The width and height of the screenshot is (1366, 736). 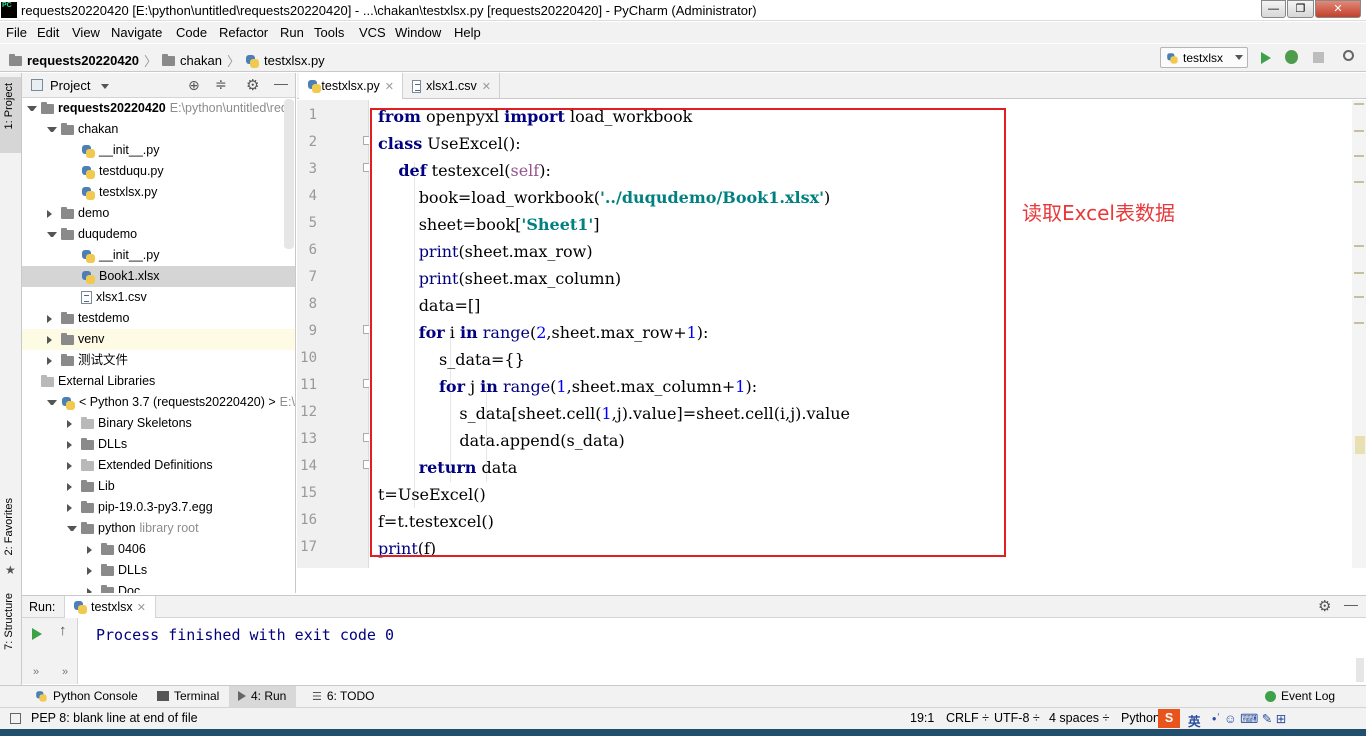 I want to click on tree-item: 0406, so click(x=158, y=549).